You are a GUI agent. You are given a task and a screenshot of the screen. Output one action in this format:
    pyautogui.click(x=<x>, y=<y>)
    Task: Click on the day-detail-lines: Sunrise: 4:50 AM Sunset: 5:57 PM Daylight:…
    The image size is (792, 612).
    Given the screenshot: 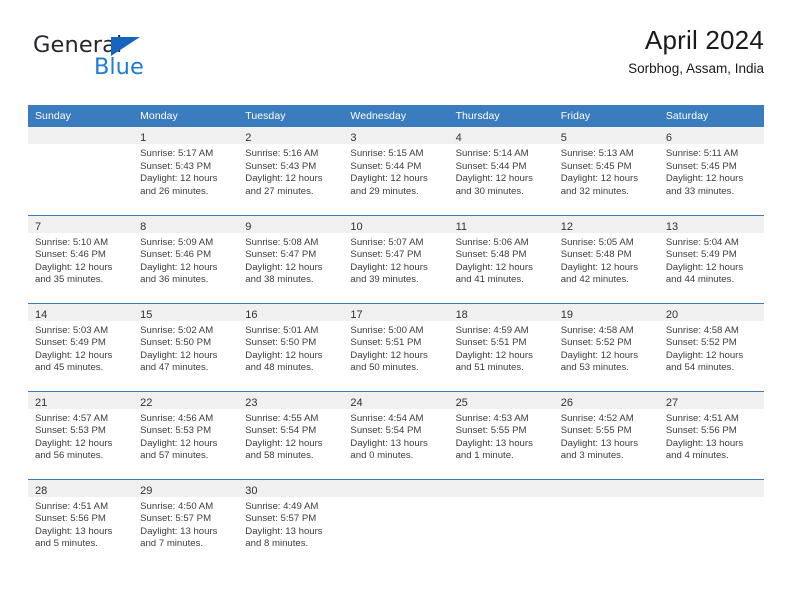 What is the action you would take?
    pyautogui.click(x=185, y=524)
    